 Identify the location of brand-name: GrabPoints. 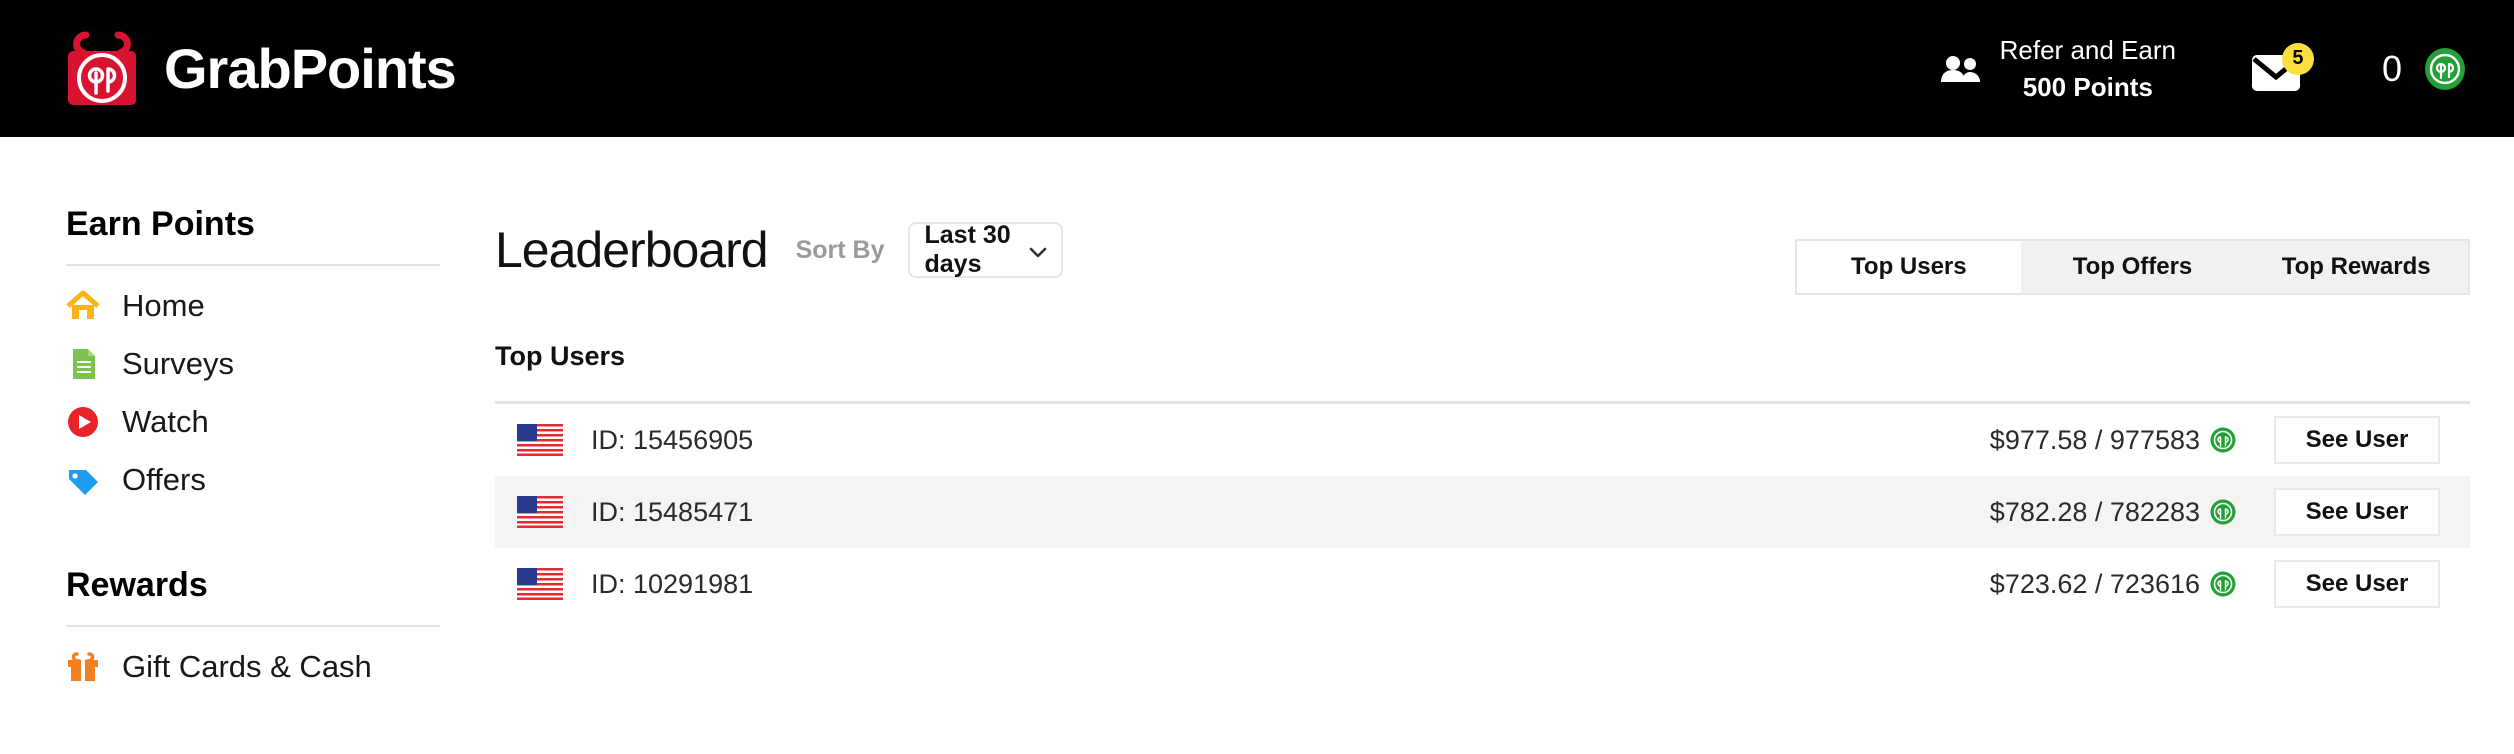
(310, 68).